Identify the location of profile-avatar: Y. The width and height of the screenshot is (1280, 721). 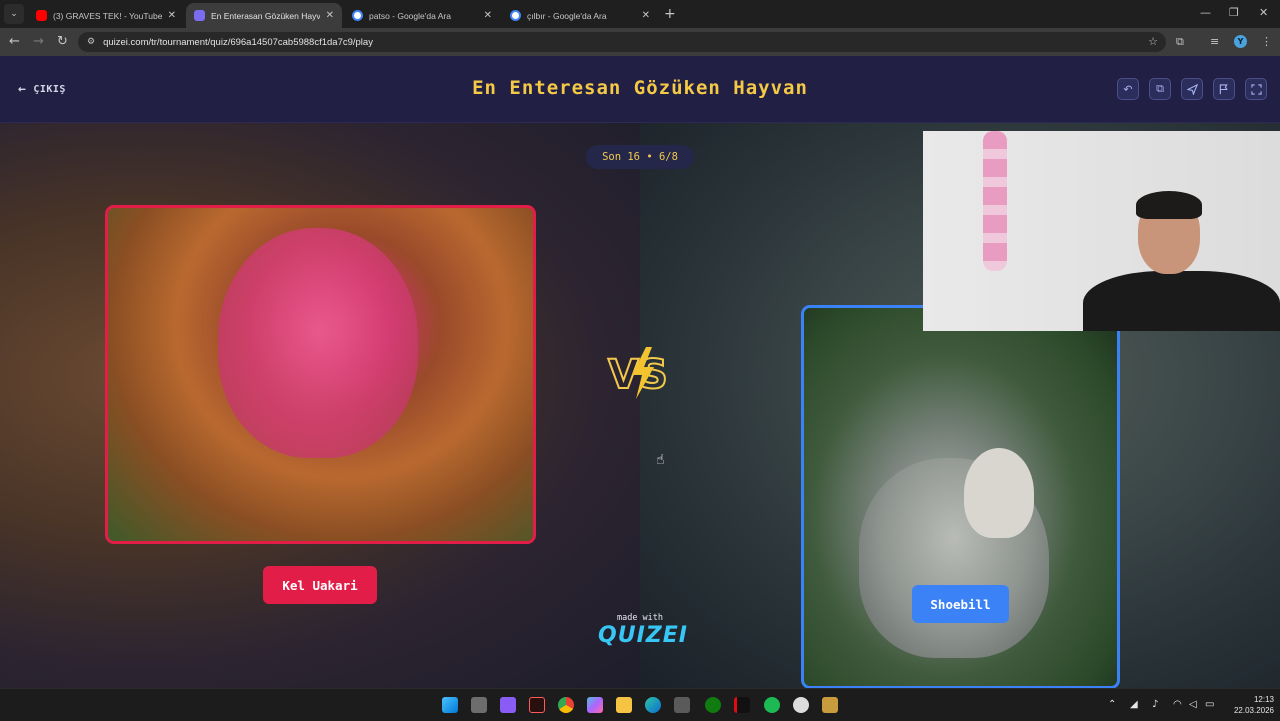
(1240, 41).